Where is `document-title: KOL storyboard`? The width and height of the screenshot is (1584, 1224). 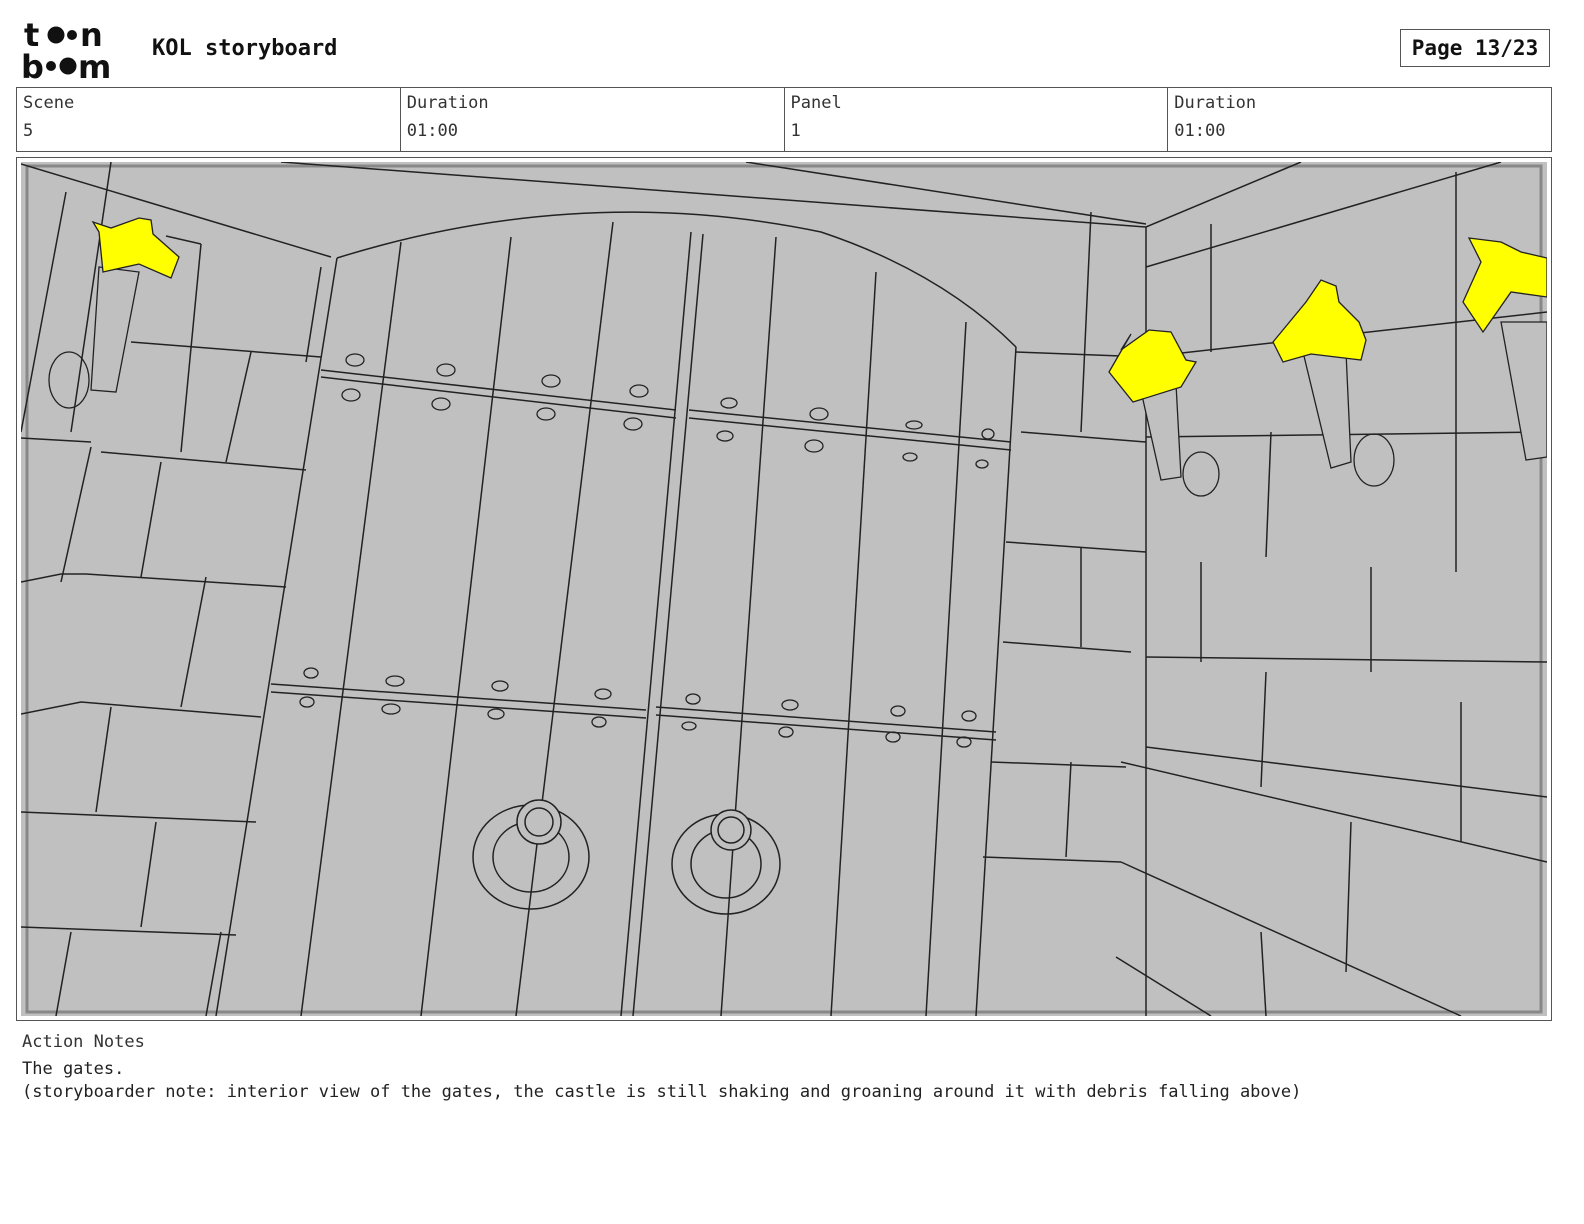 document-title: KOL storyboard is located at coordinates (245, 48).